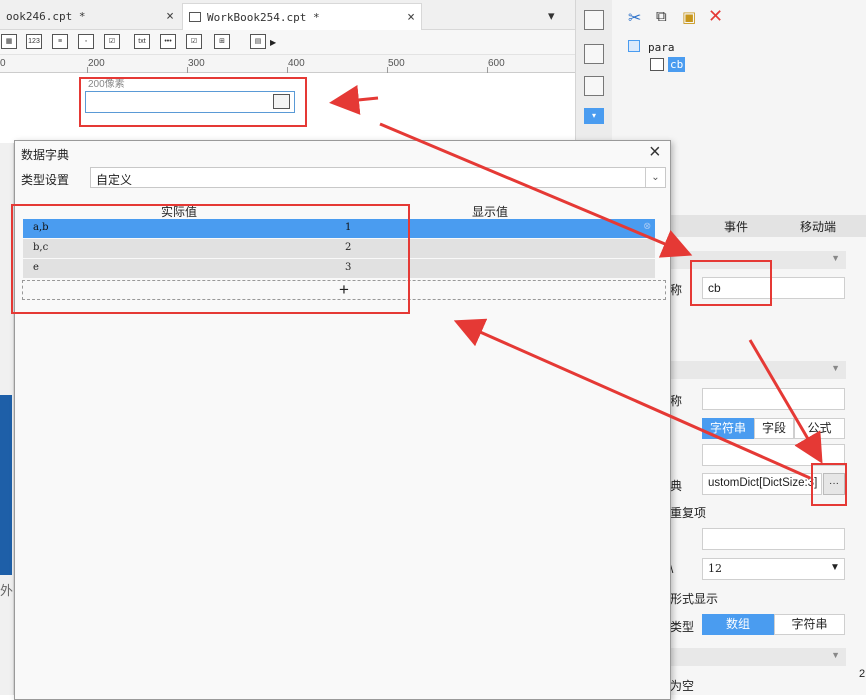 The image size is (866, 700). What do you see at coordinates (396, 63) in the screenshot?
I see `ruler-label: 500` at bounding box center [396, 63].